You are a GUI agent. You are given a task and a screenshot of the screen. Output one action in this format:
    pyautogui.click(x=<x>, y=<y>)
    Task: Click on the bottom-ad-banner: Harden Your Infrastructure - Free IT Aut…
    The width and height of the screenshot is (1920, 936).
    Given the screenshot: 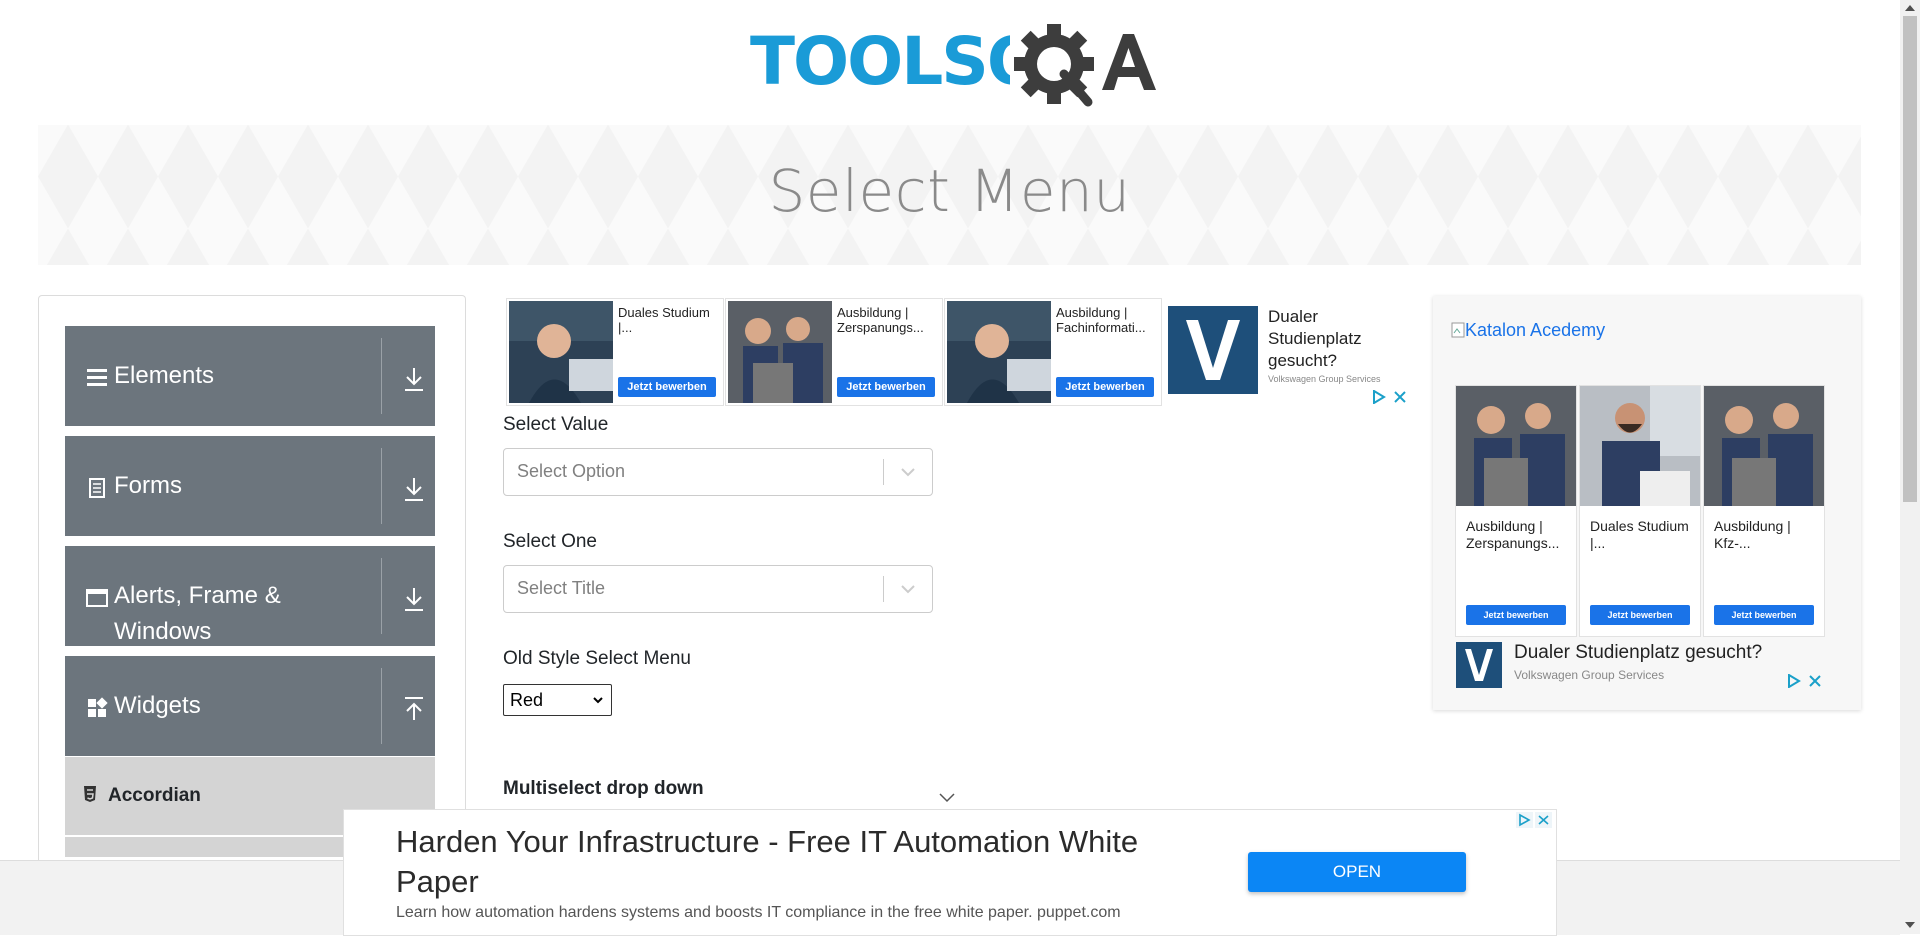 What is the action you would take?
    pyautogui.click(x=950, y=872)
    